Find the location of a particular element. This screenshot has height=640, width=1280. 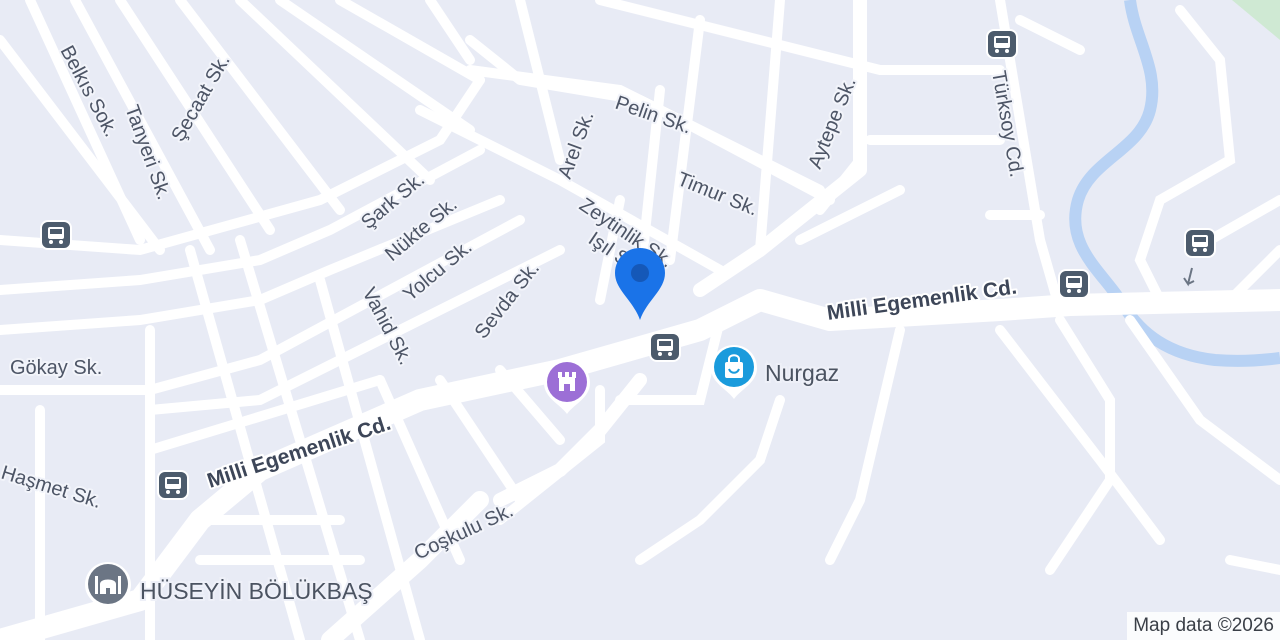

nurgaz-label: Nurgaz is located at coordinates (802, 373).